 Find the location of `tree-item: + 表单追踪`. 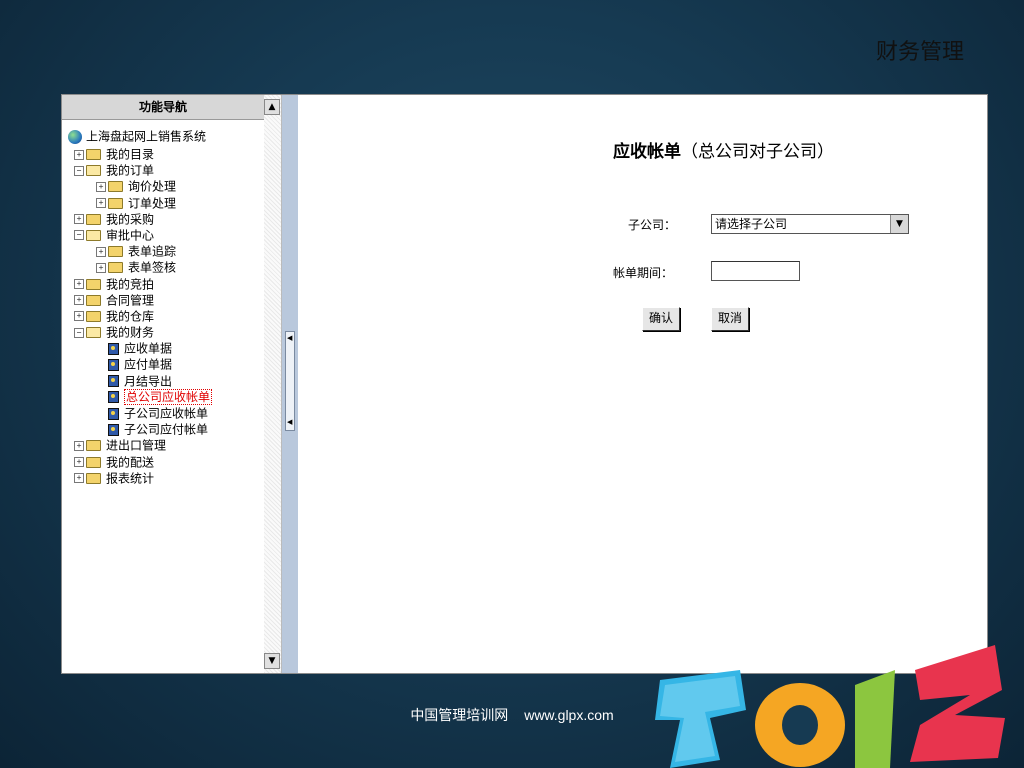

tree-item: + 表单追踪 is located at coordinates (166, 251).